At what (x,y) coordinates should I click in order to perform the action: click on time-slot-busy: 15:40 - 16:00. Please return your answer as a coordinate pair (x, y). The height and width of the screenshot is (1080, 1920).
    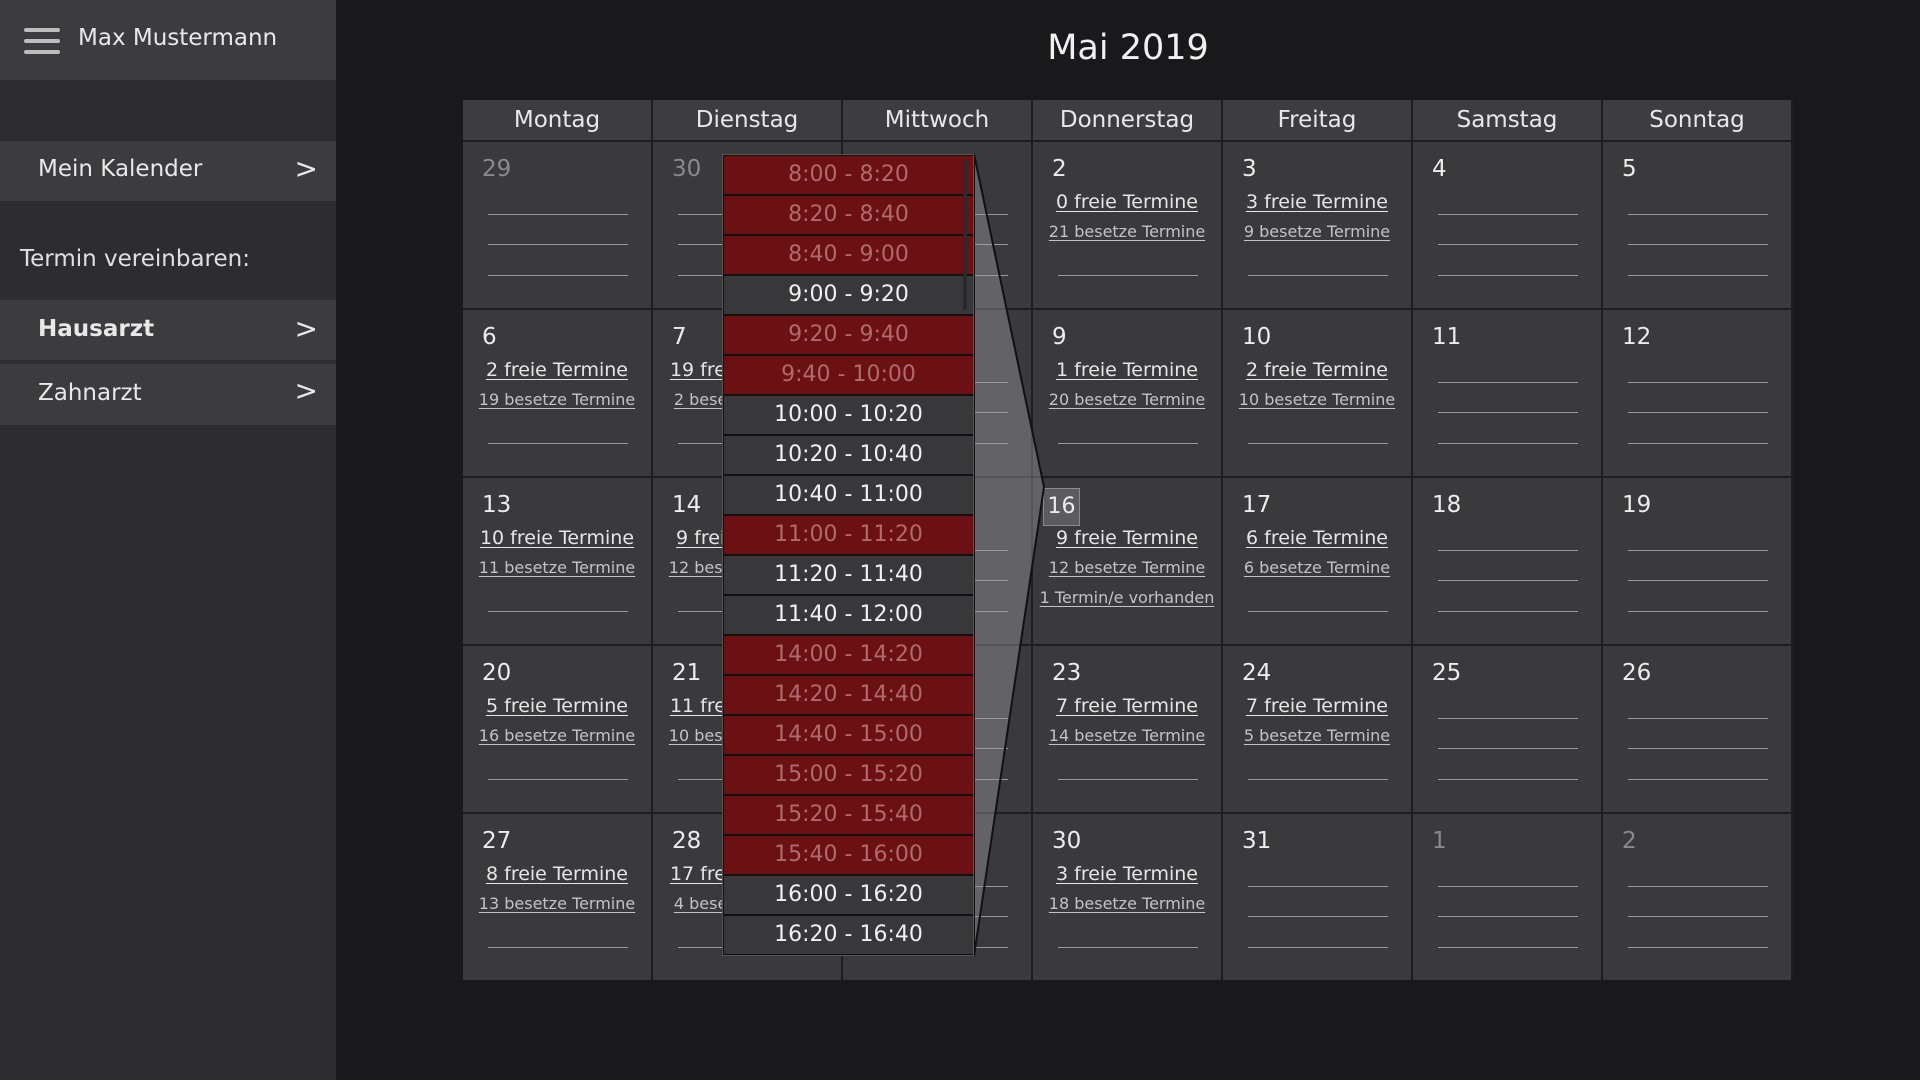
    Looking at the image, I should click on (848, 855).